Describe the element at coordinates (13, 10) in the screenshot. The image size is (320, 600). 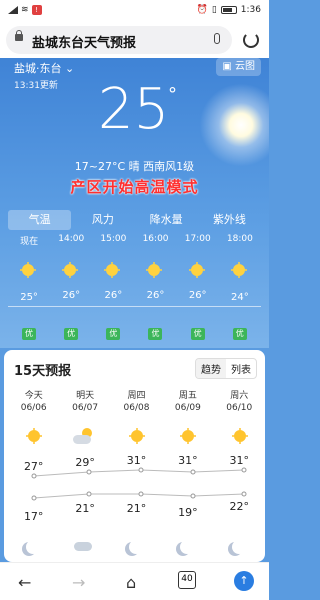
I see `signal-icon` at that location.